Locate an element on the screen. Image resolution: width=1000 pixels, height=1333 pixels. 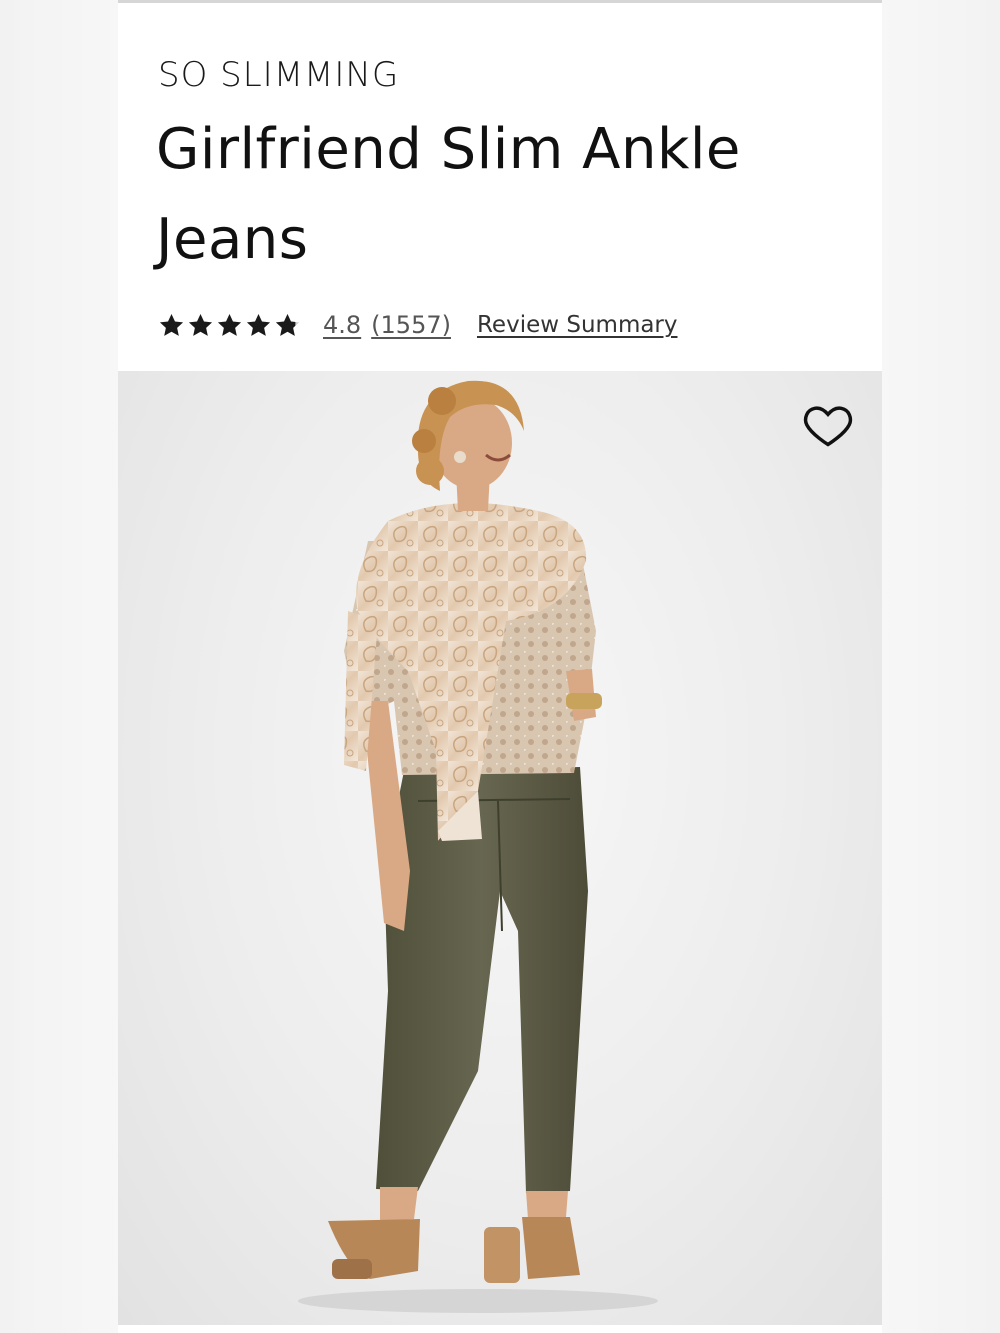
heart-outline-icon is located at coordinates (828, 425).